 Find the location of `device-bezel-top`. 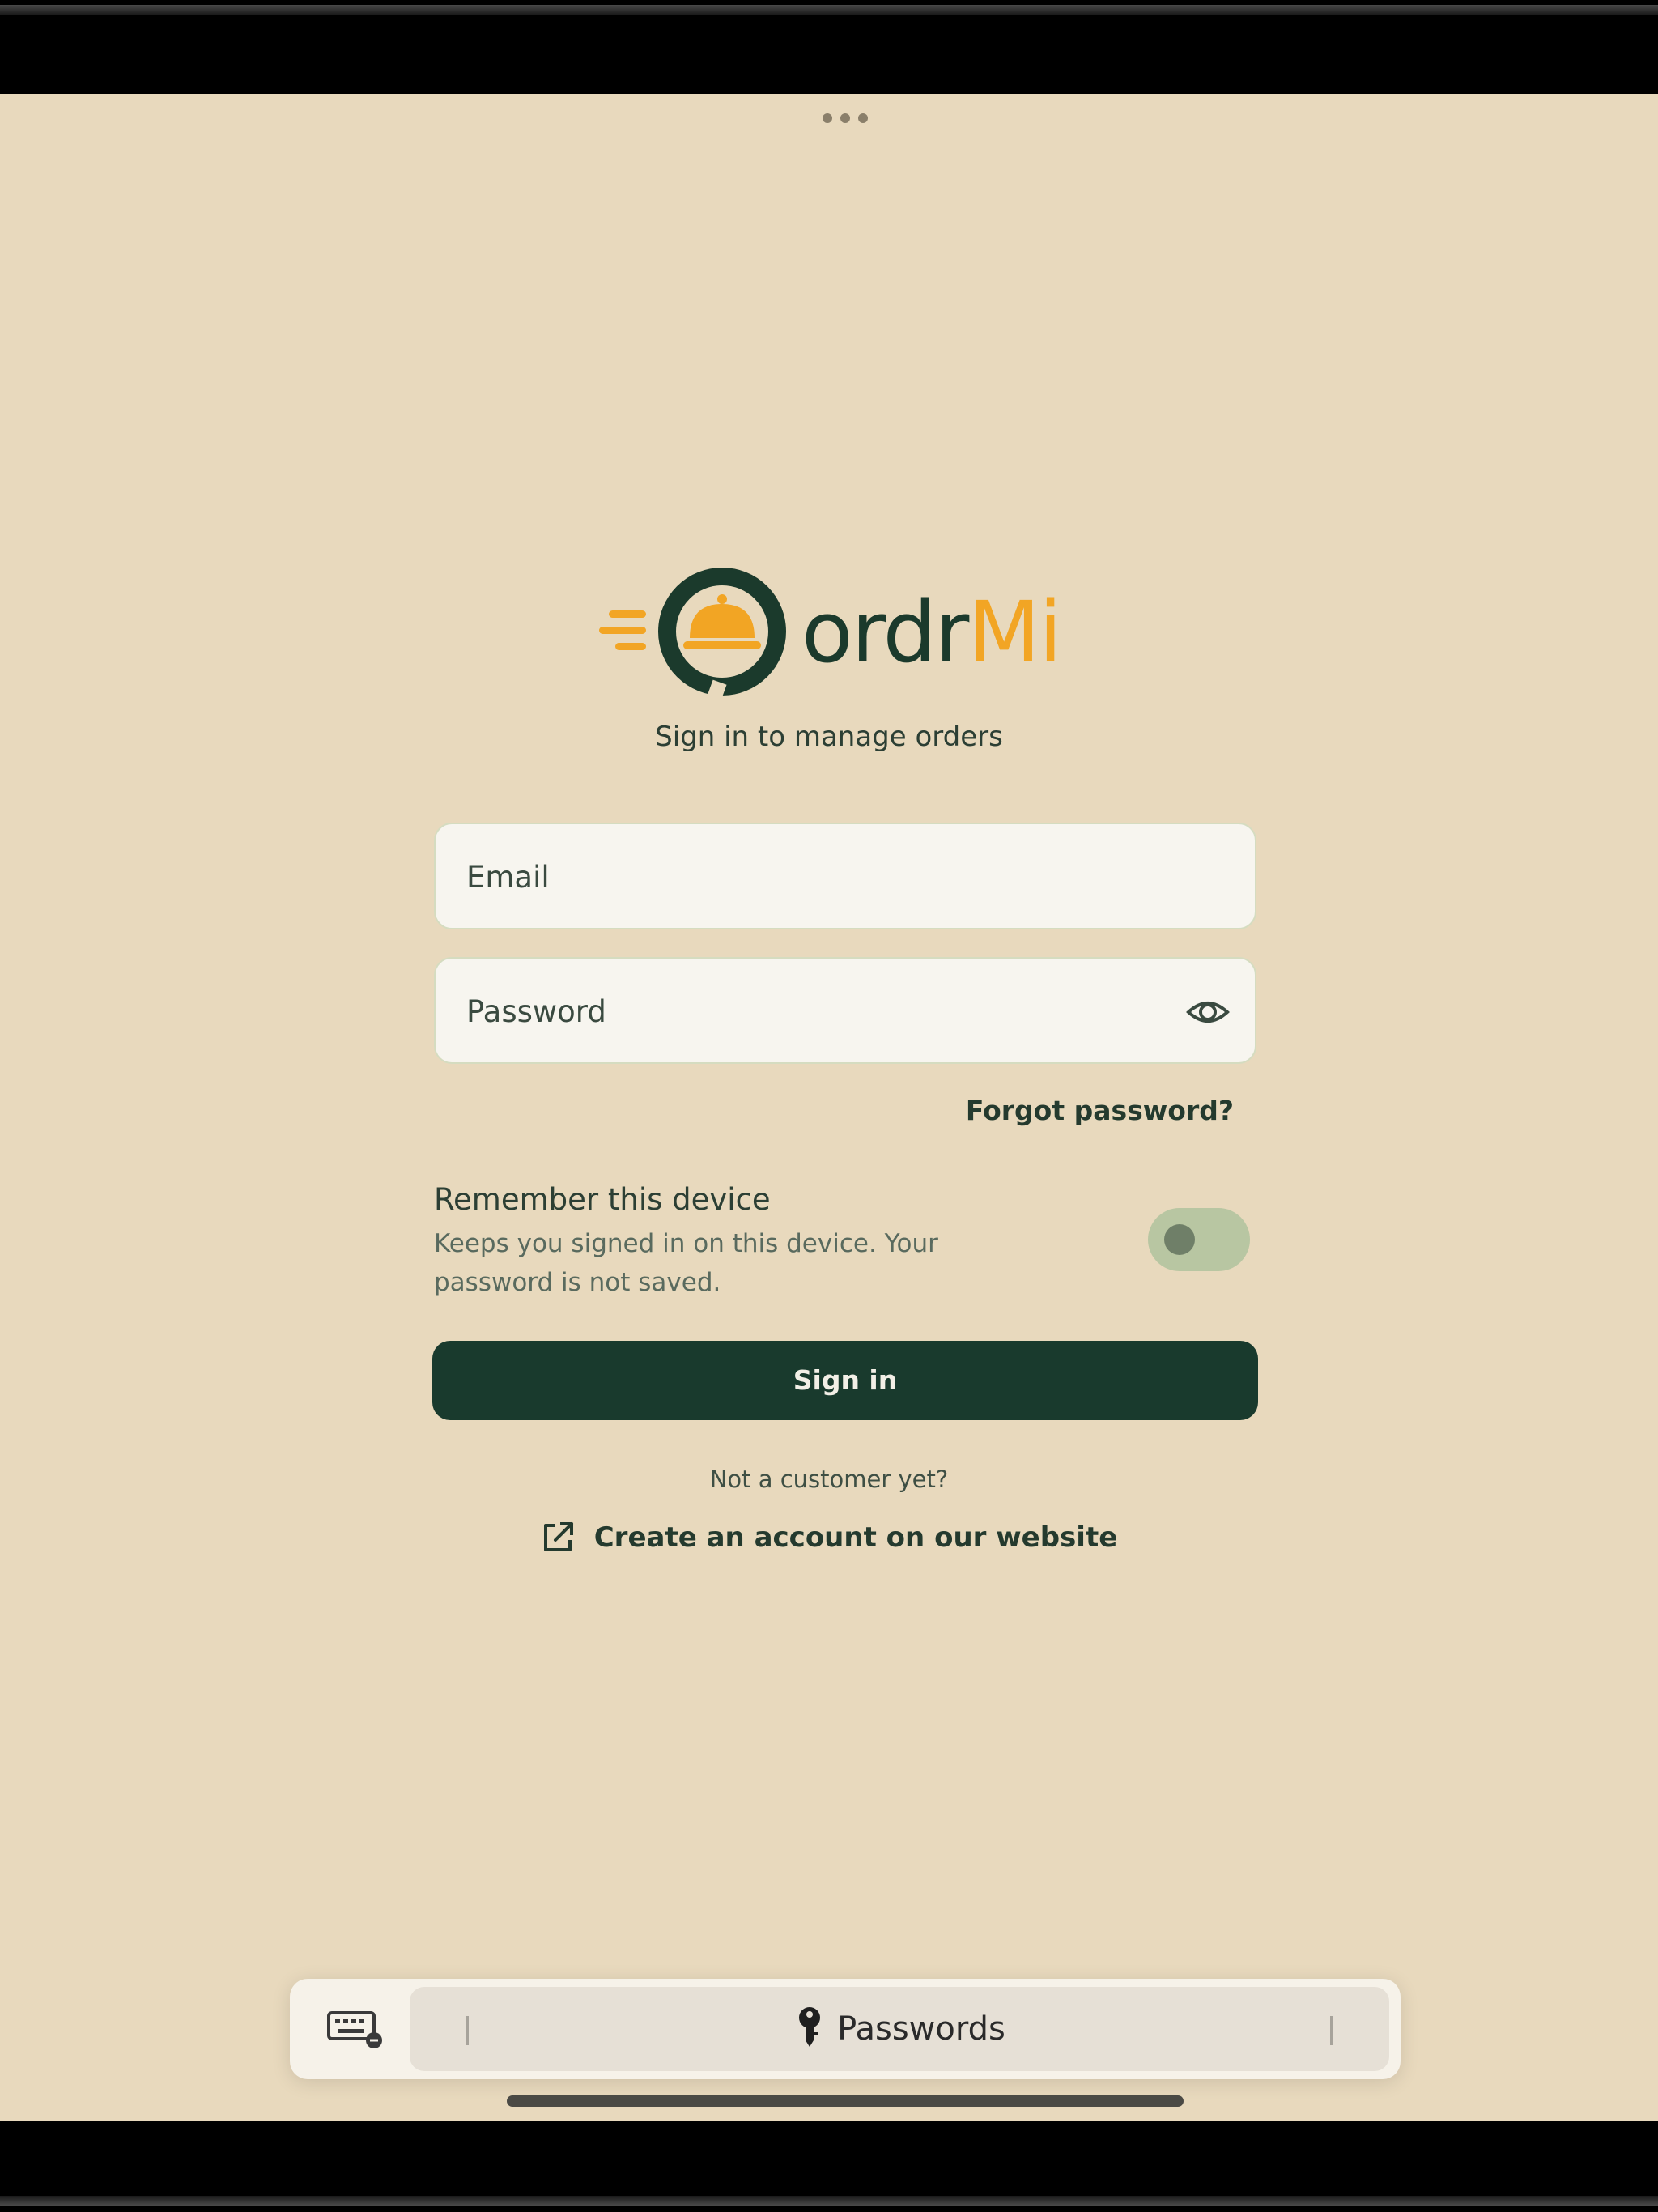

device-bezel-top is located at coordinates (829, 47).